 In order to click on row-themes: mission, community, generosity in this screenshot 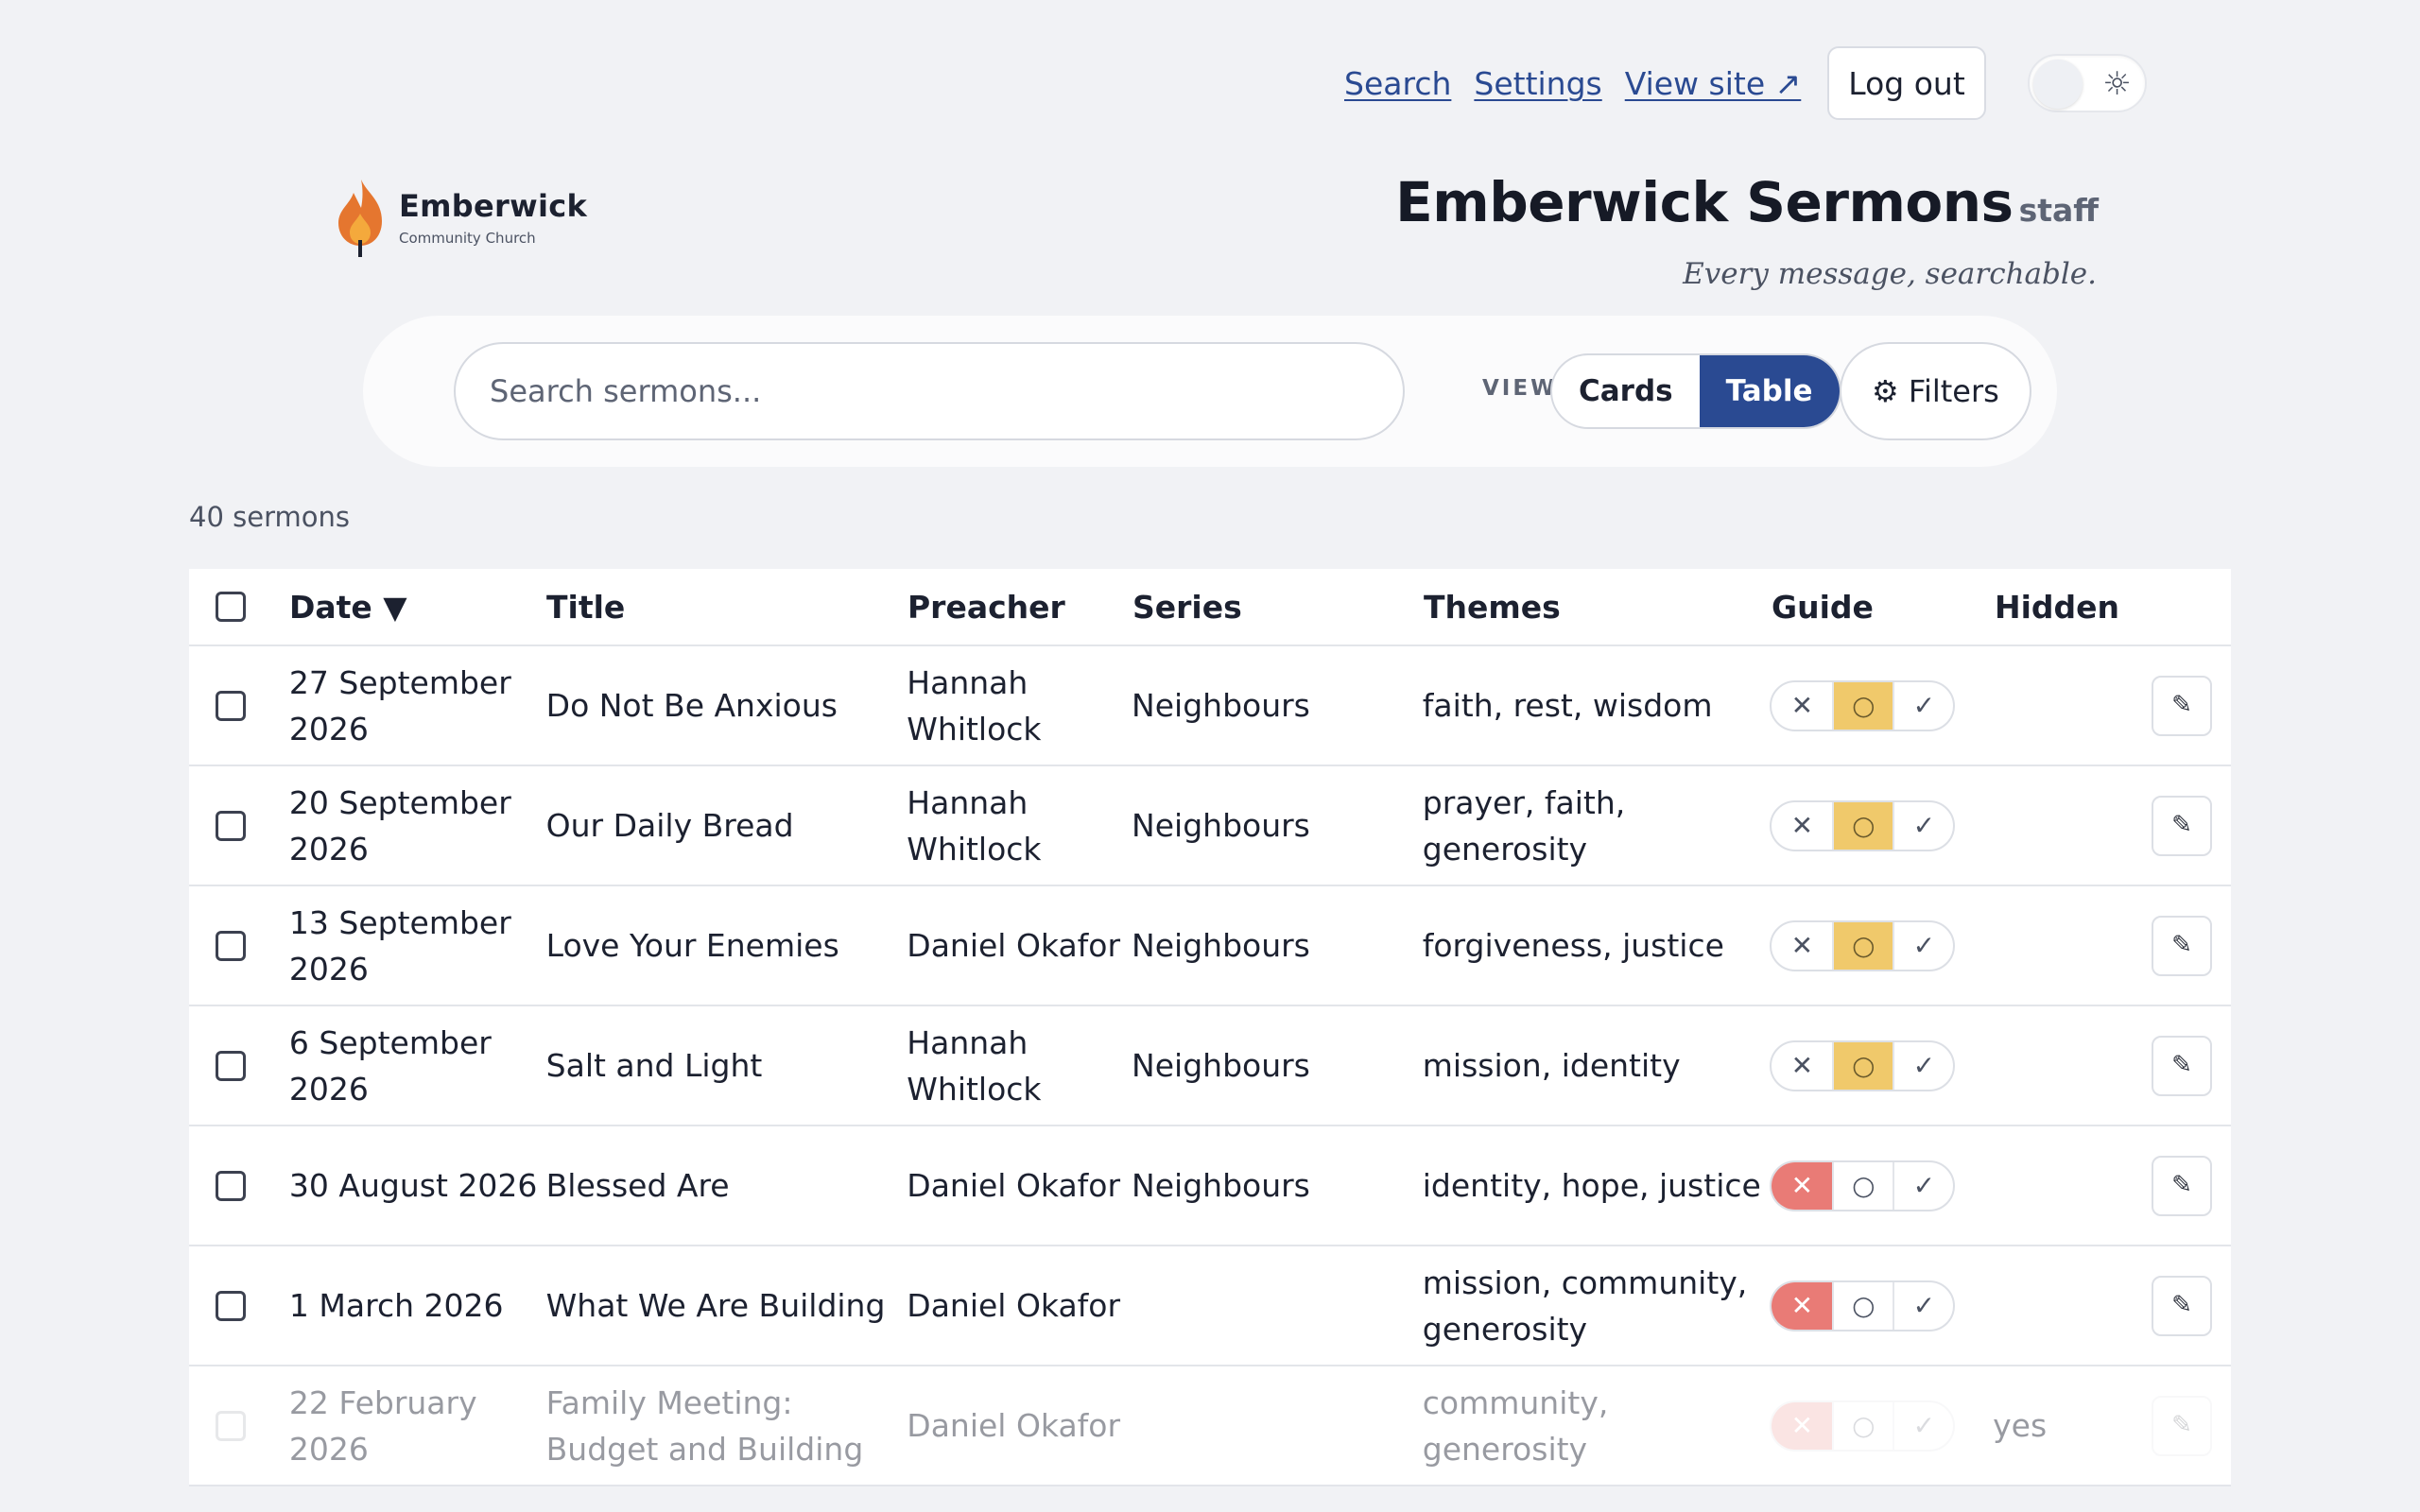, I will do `click(1585, 1305)`.